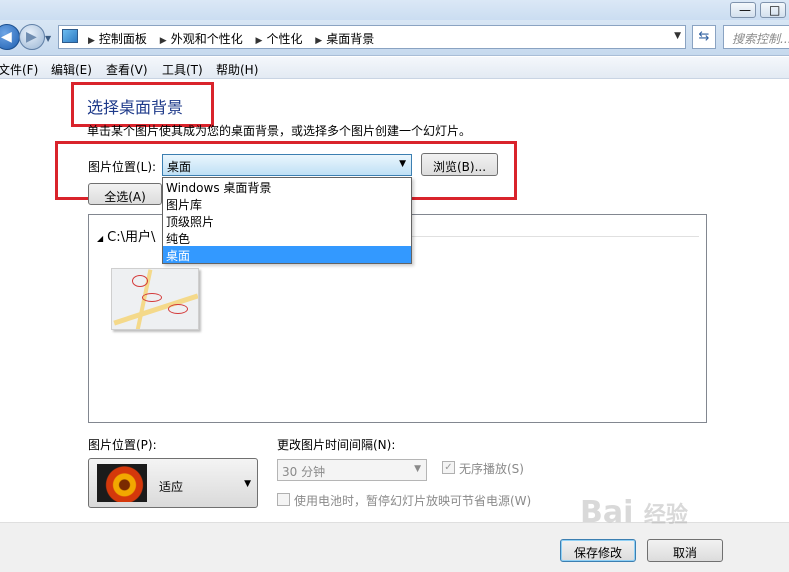 The height and width of the screenshot is (572, 789). I want to click on menu-bar: 文件(F) 编辑(E) 查看(V) 工具(T) 帮助(H), so click(394, 68).